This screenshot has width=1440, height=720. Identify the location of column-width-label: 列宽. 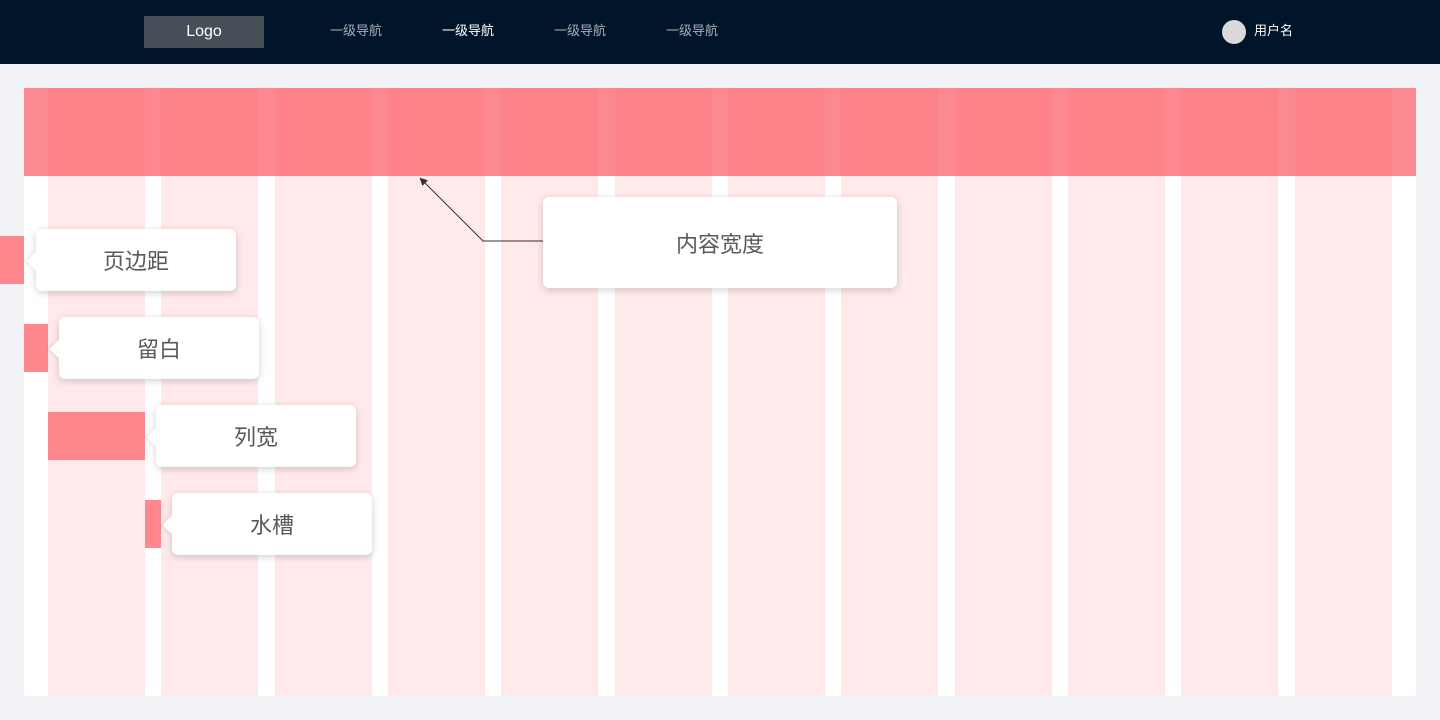
(255, 438).